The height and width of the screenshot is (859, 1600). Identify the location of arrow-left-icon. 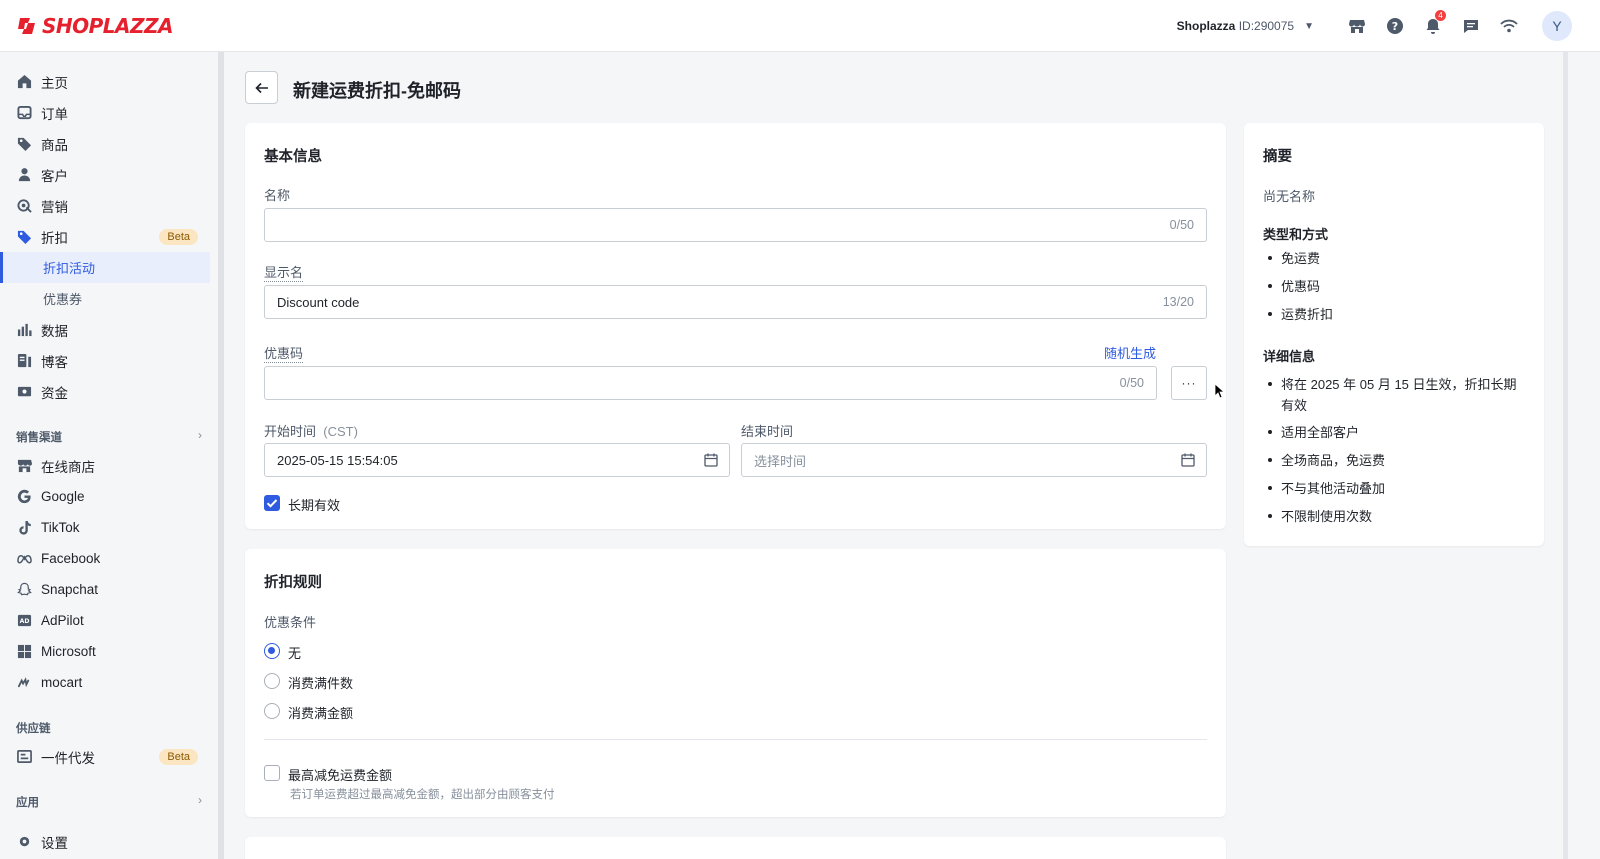
(261, 87).